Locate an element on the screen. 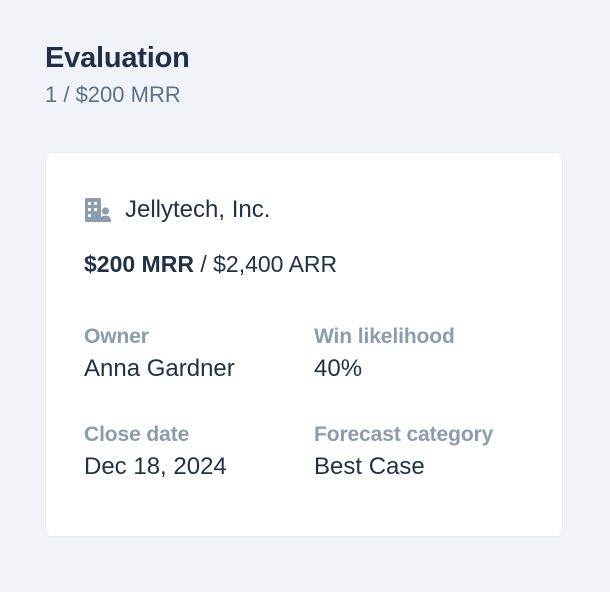 This screenshot has width=610, height=592. owner-field: Owner Anna Gardner is located at coordinates (159, 354).